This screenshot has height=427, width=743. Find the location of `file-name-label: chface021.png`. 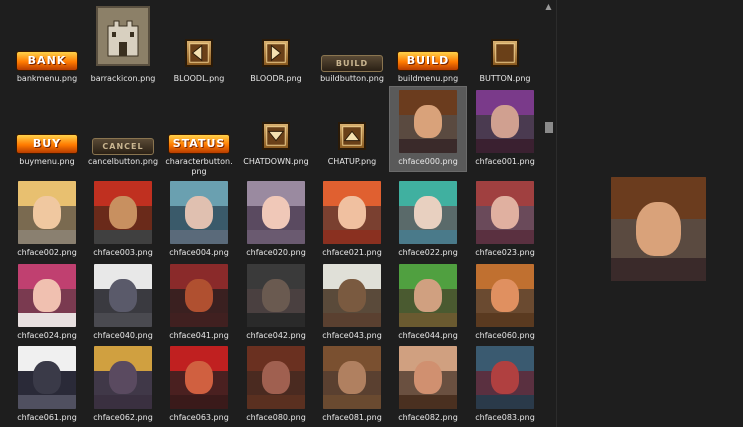

file-name-label: chface021.png is located at coordinates (352, 252).